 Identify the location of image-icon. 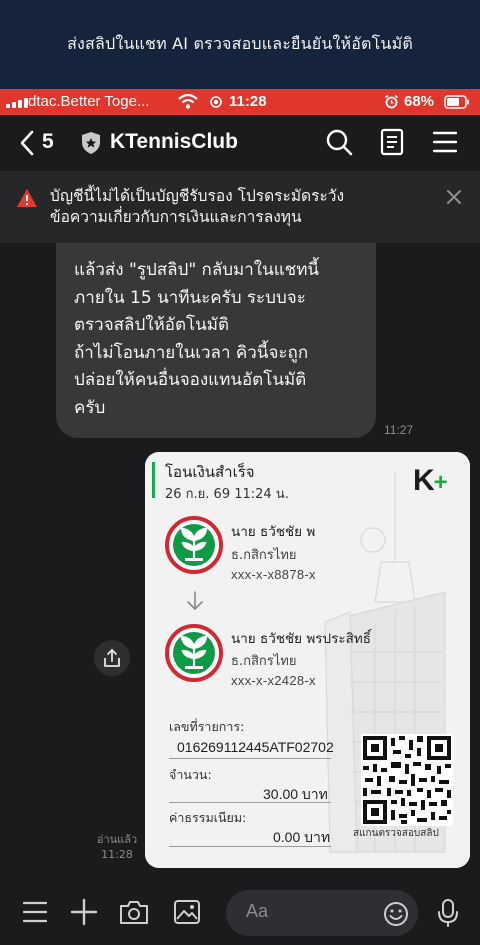
(187, 912).